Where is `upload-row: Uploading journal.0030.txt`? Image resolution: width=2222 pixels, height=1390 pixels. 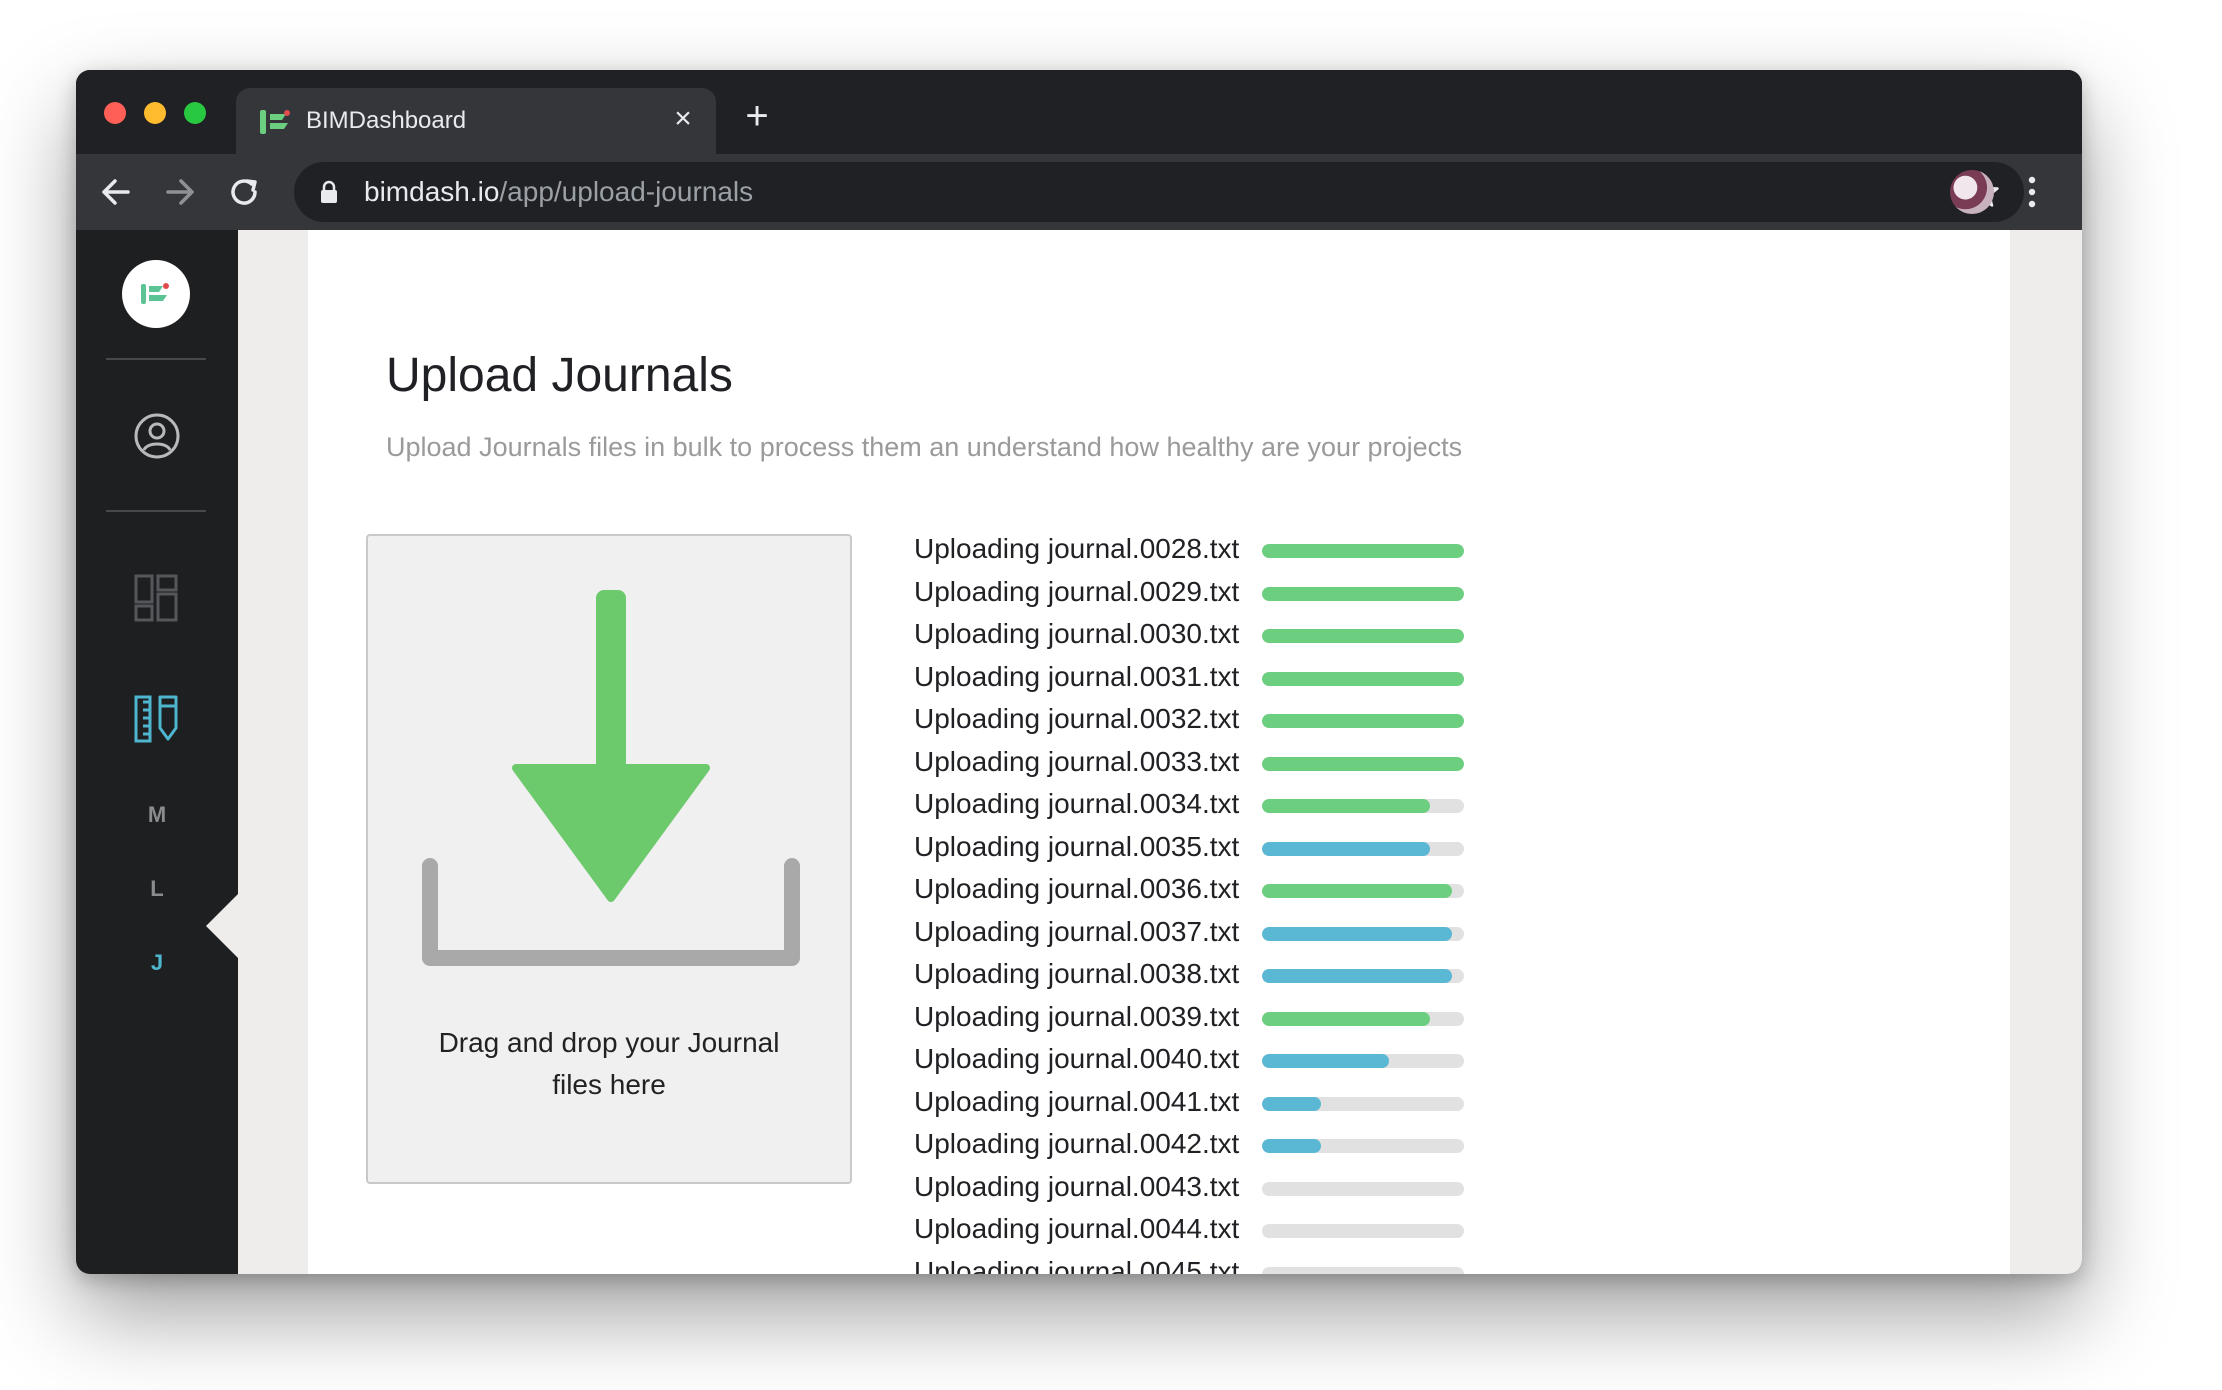 upload-row: Uploading journal.0030.txt is located at coordinates (1214, 636).